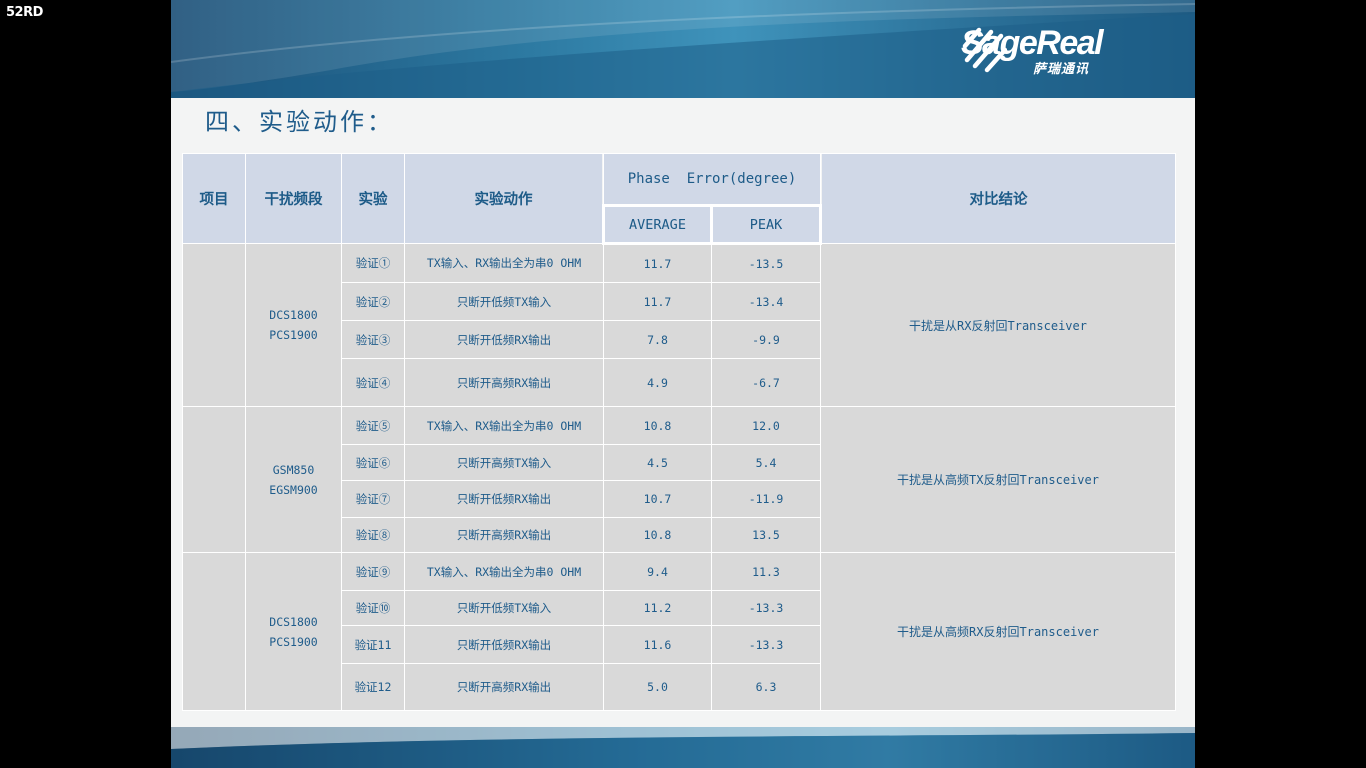  What do you see at coordinates (504, 198) in the screenshot?
I see `header-action: 实验动作` at bounding box center [504, 198].